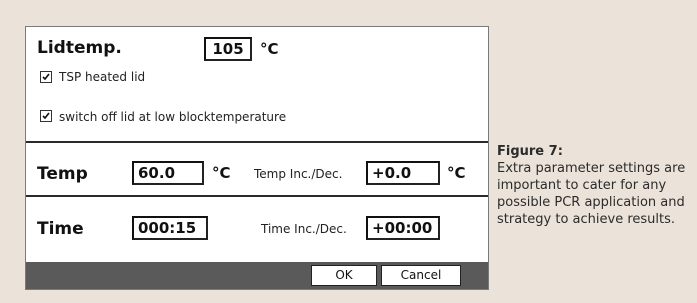  Describe the element at coordinates (530, 151) in the screenshot. I see `caption-title: Figure 7:` at that location.